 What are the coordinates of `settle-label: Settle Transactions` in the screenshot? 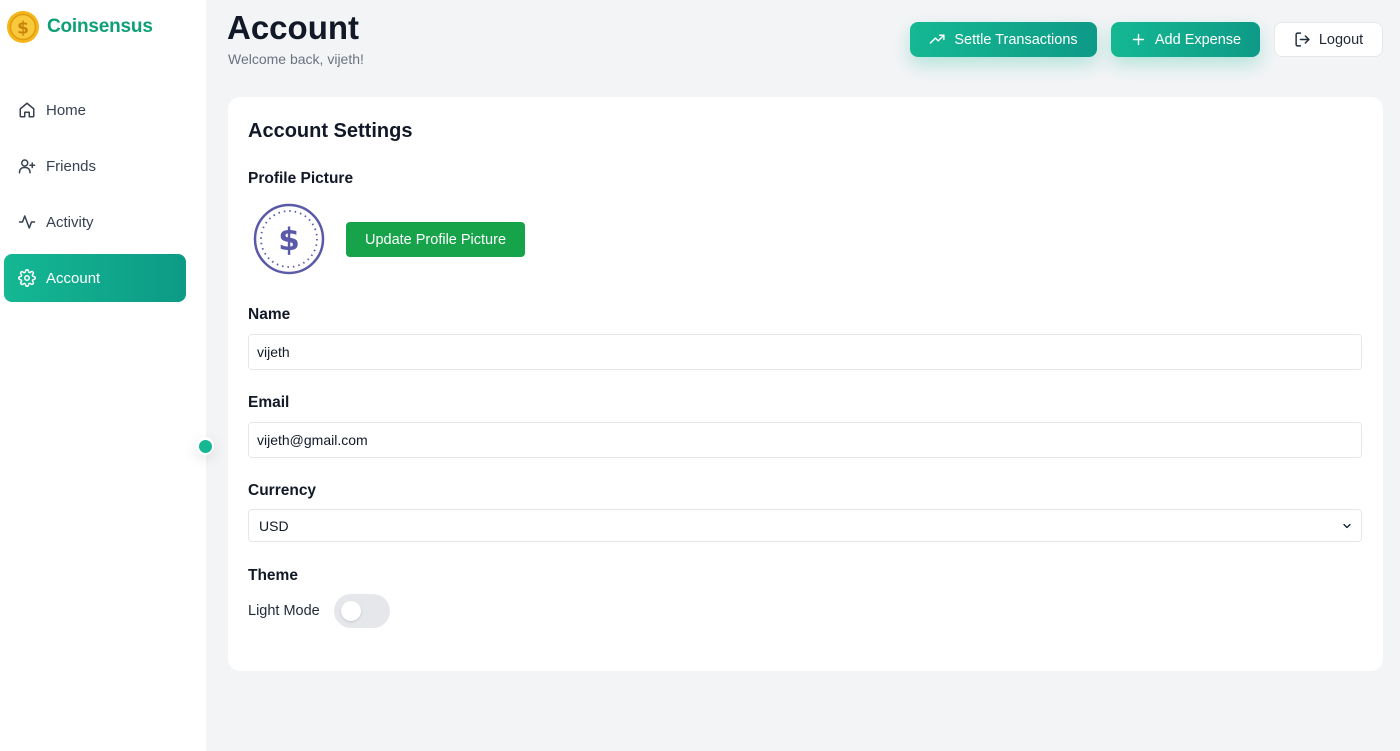 It's located at (1016, 39).